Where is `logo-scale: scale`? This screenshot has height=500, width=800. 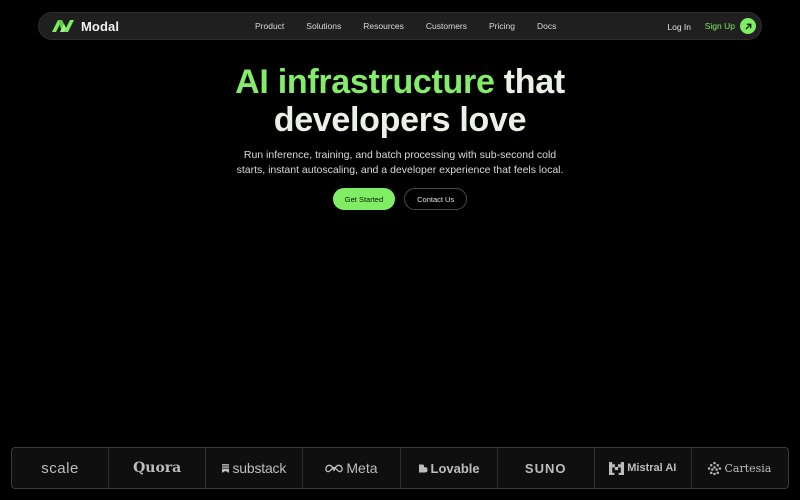
logo-scale: scale is located at coordinates (61, 468).